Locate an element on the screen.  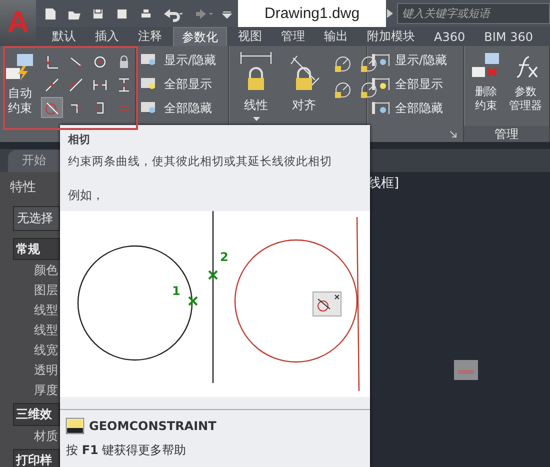
tooltip-description: 约束两条曲线，使其彼此相切或其延长线彼此相切 is located at coordinates (200, 161).